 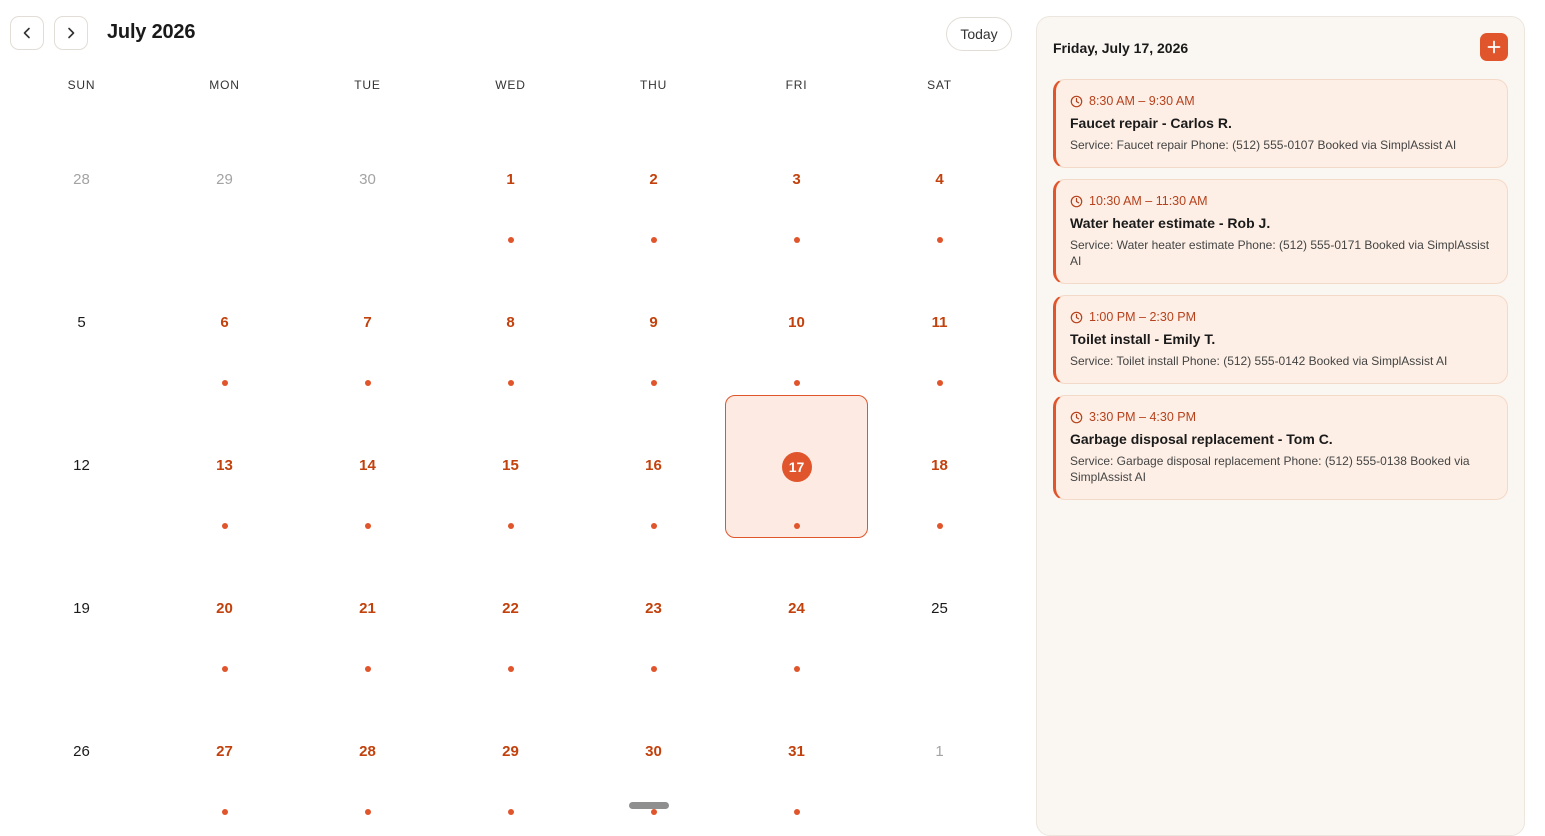 I want to click on selected-day-indicator: 17, so click(x=796, y=467).